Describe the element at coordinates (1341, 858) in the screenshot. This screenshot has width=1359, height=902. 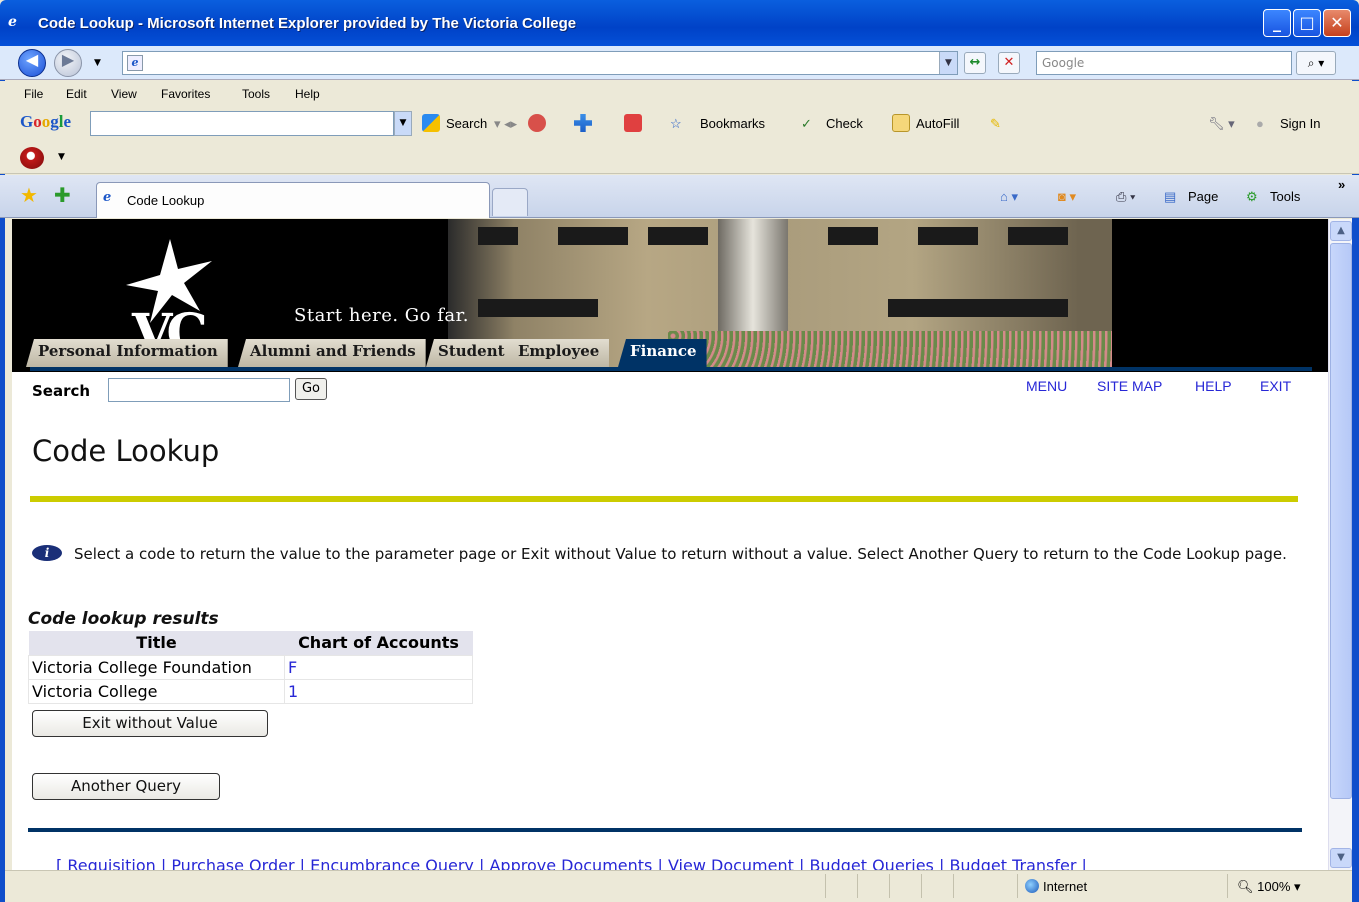
I see `scroll-down-icon: ▼` at that location.